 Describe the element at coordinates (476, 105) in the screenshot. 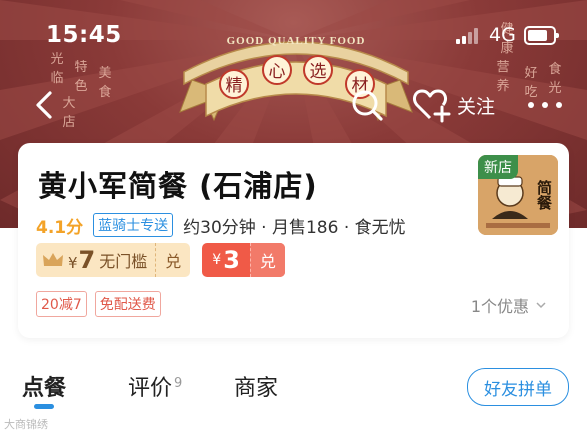

I see `follow-button: 关注` at that location.